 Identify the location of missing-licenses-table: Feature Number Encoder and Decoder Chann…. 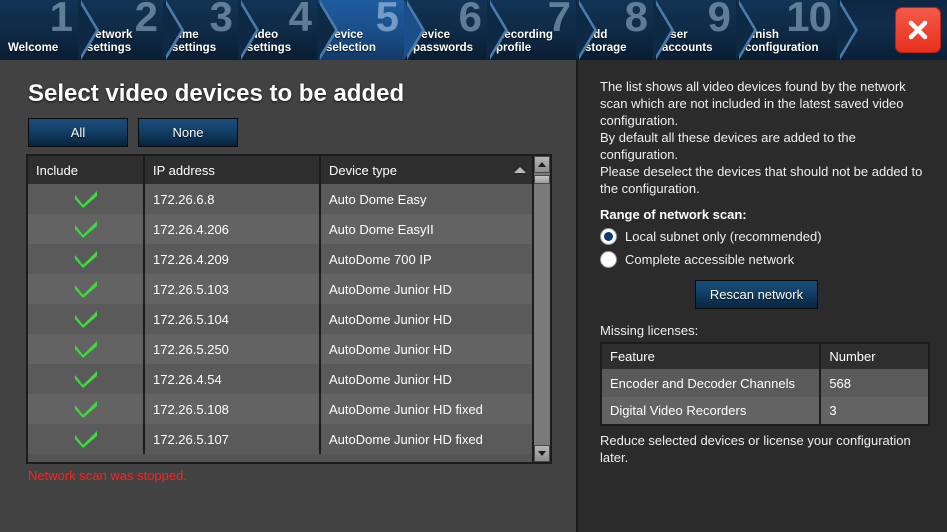
(765, 384).